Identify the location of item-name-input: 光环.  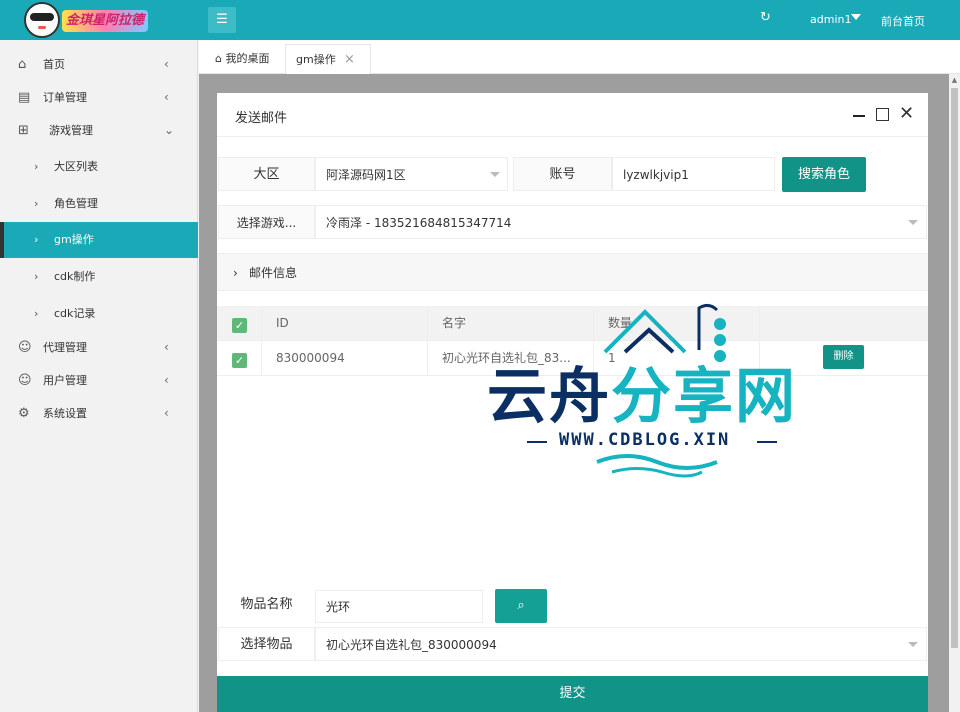
(399, 606).